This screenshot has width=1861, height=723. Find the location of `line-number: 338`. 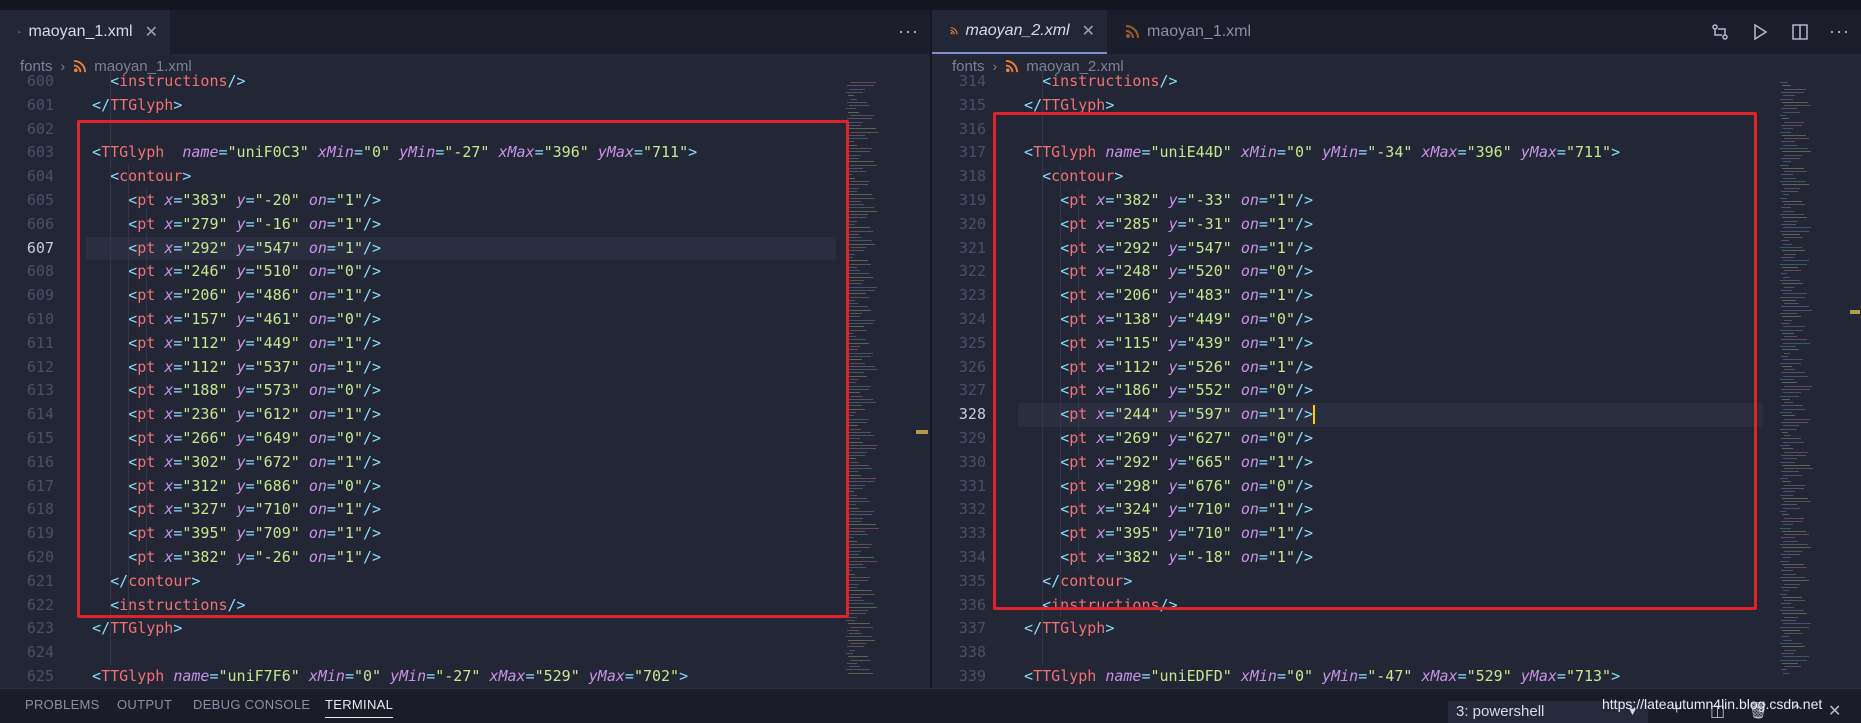

line-number: 338 is located at coordinates (972, 652).